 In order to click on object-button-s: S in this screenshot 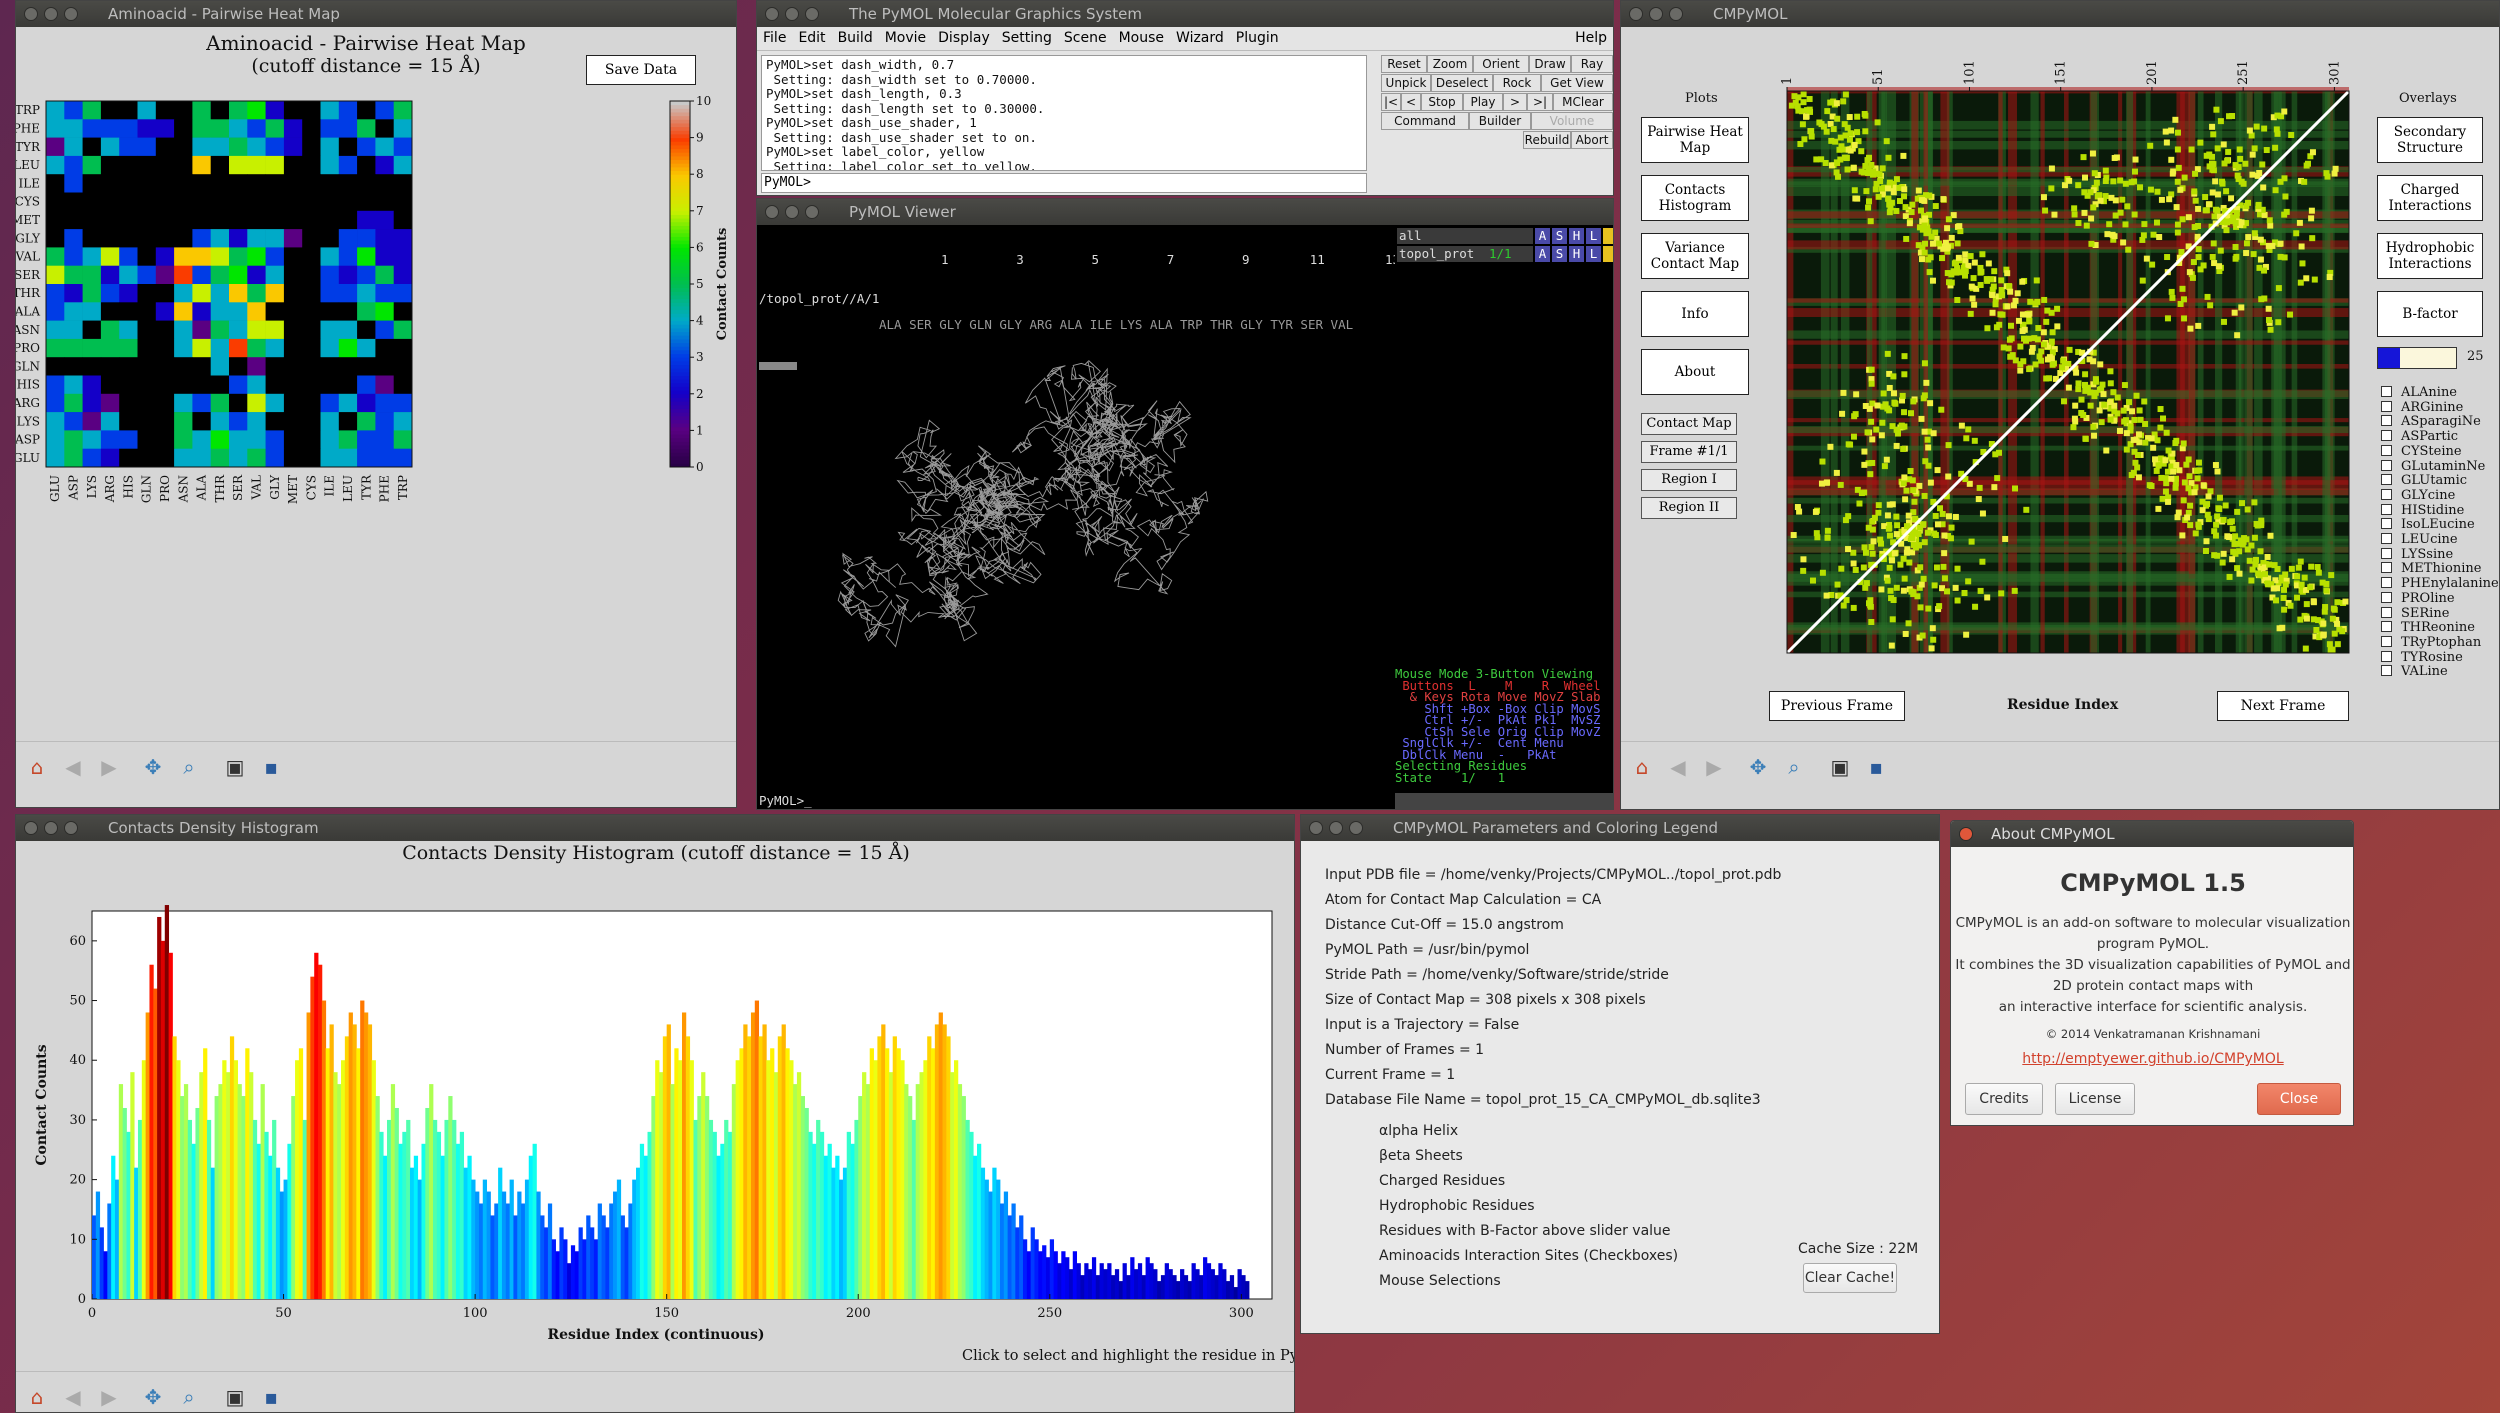, I will do `click(1559, 236)`.